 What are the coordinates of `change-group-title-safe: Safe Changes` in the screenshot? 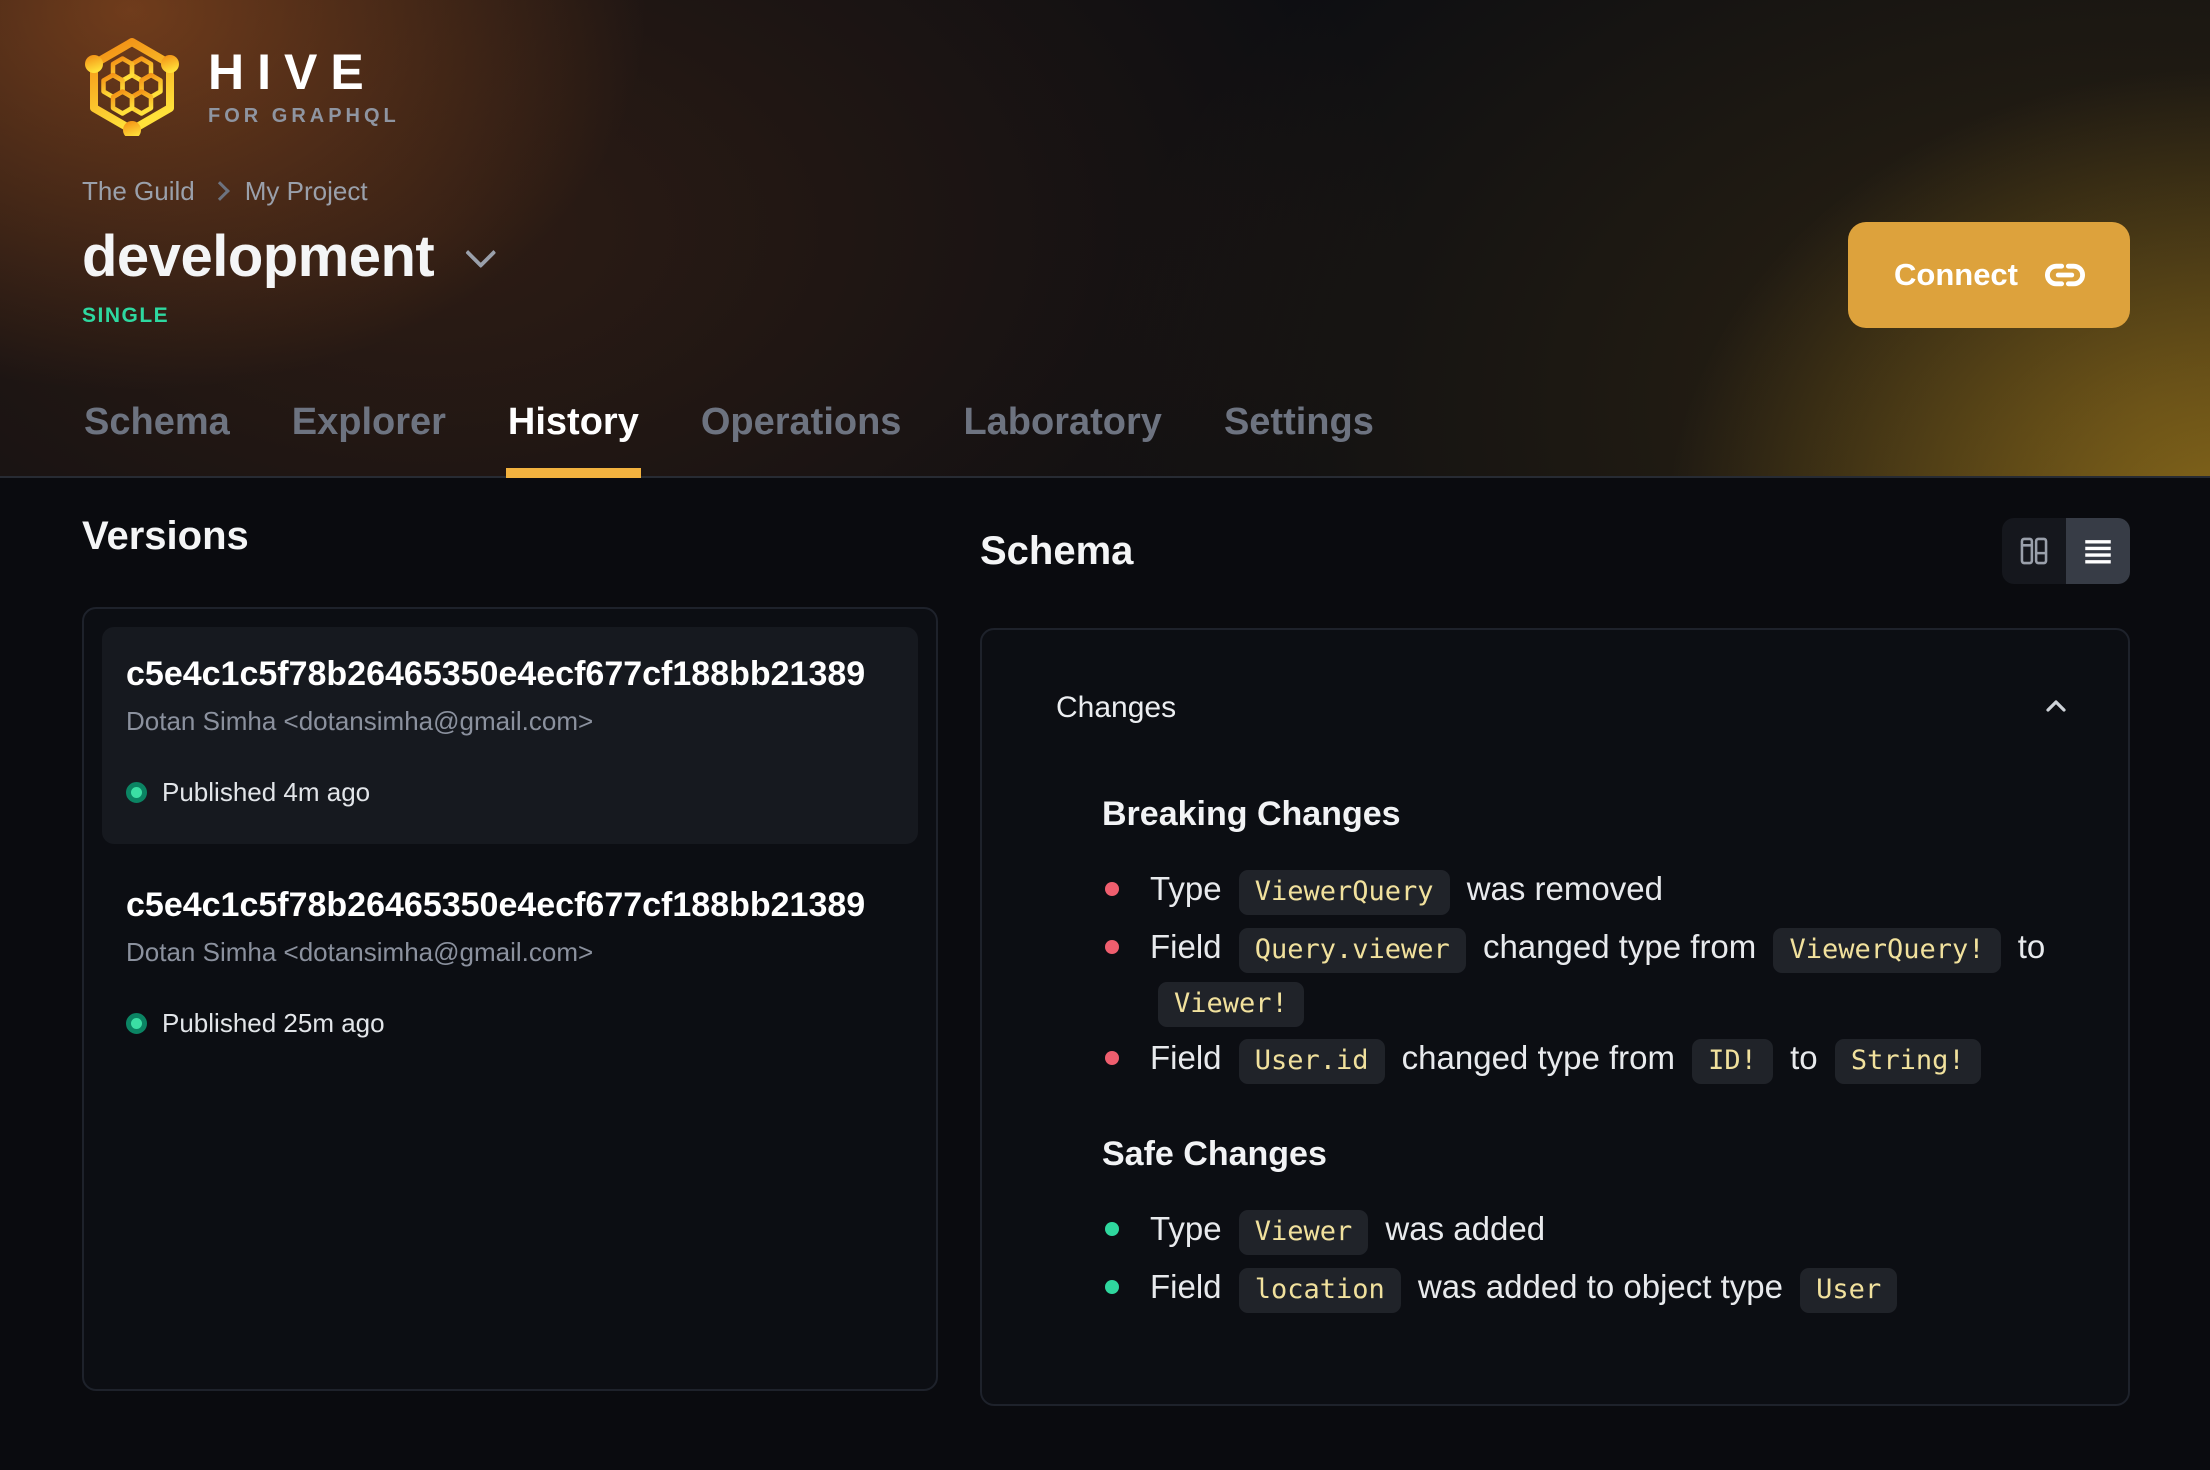 It's located at (1214, 1154).